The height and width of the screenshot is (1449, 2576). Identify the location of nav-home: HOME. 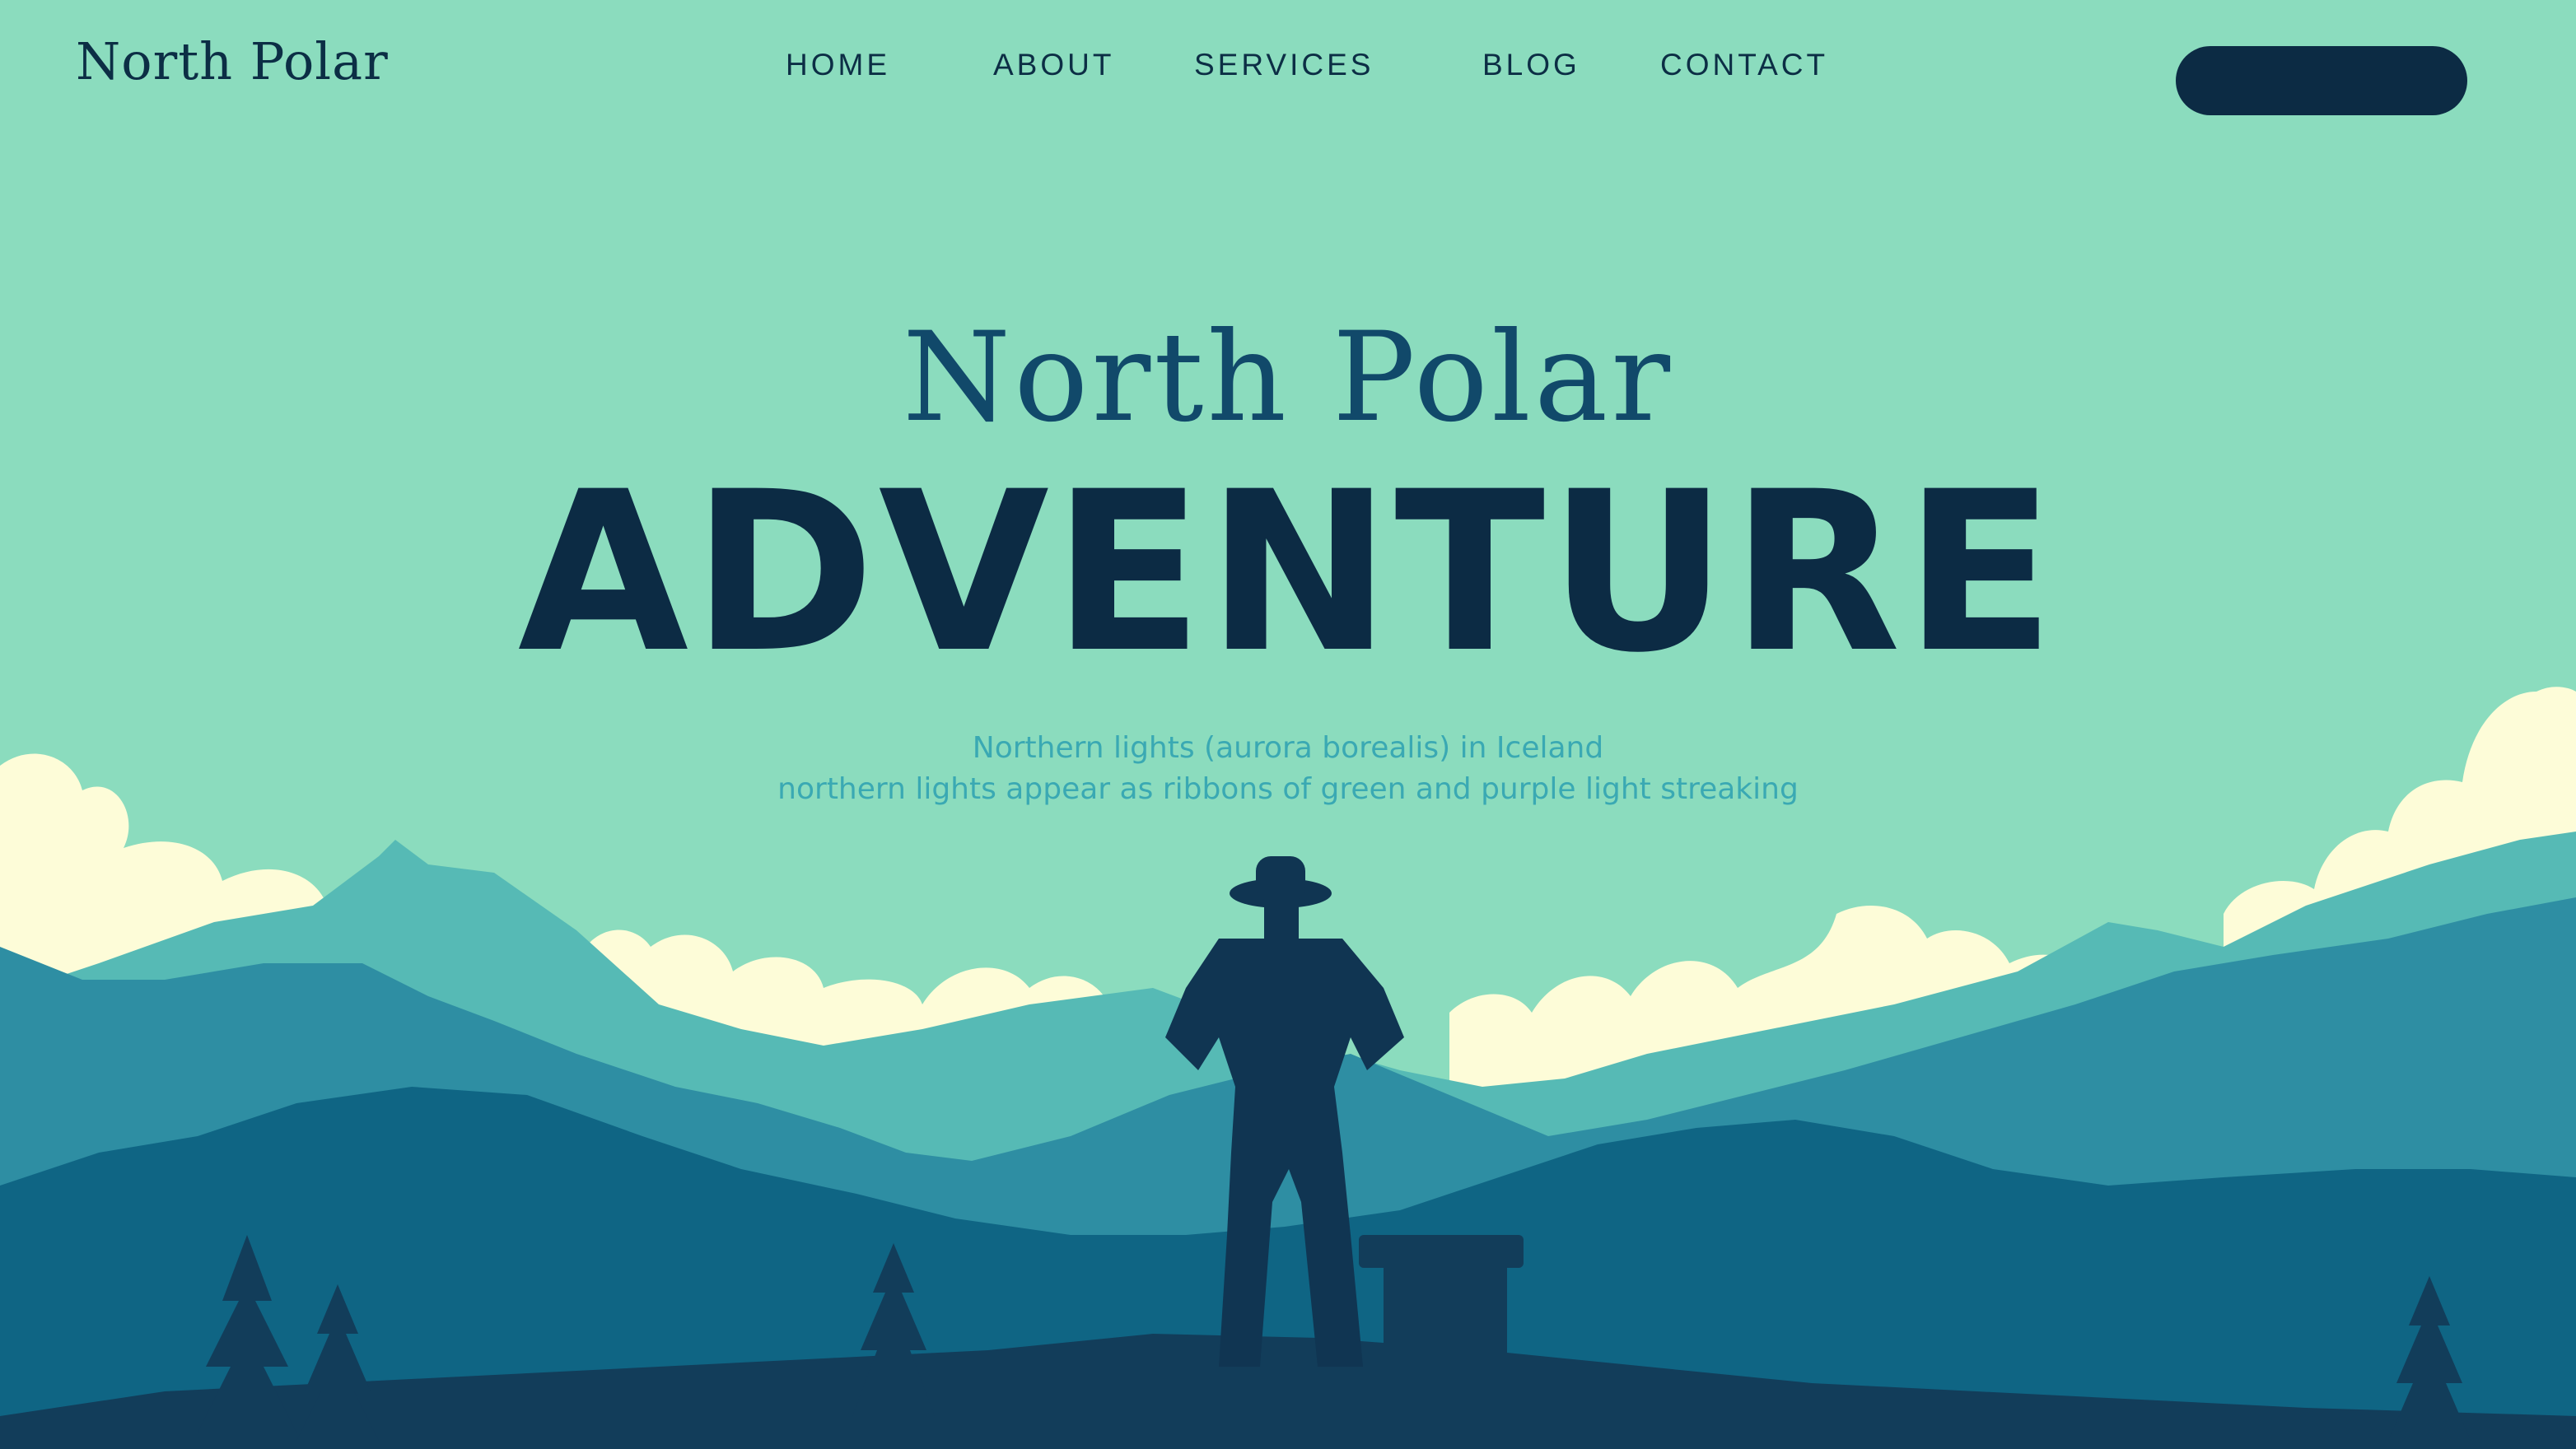
(838, 65).